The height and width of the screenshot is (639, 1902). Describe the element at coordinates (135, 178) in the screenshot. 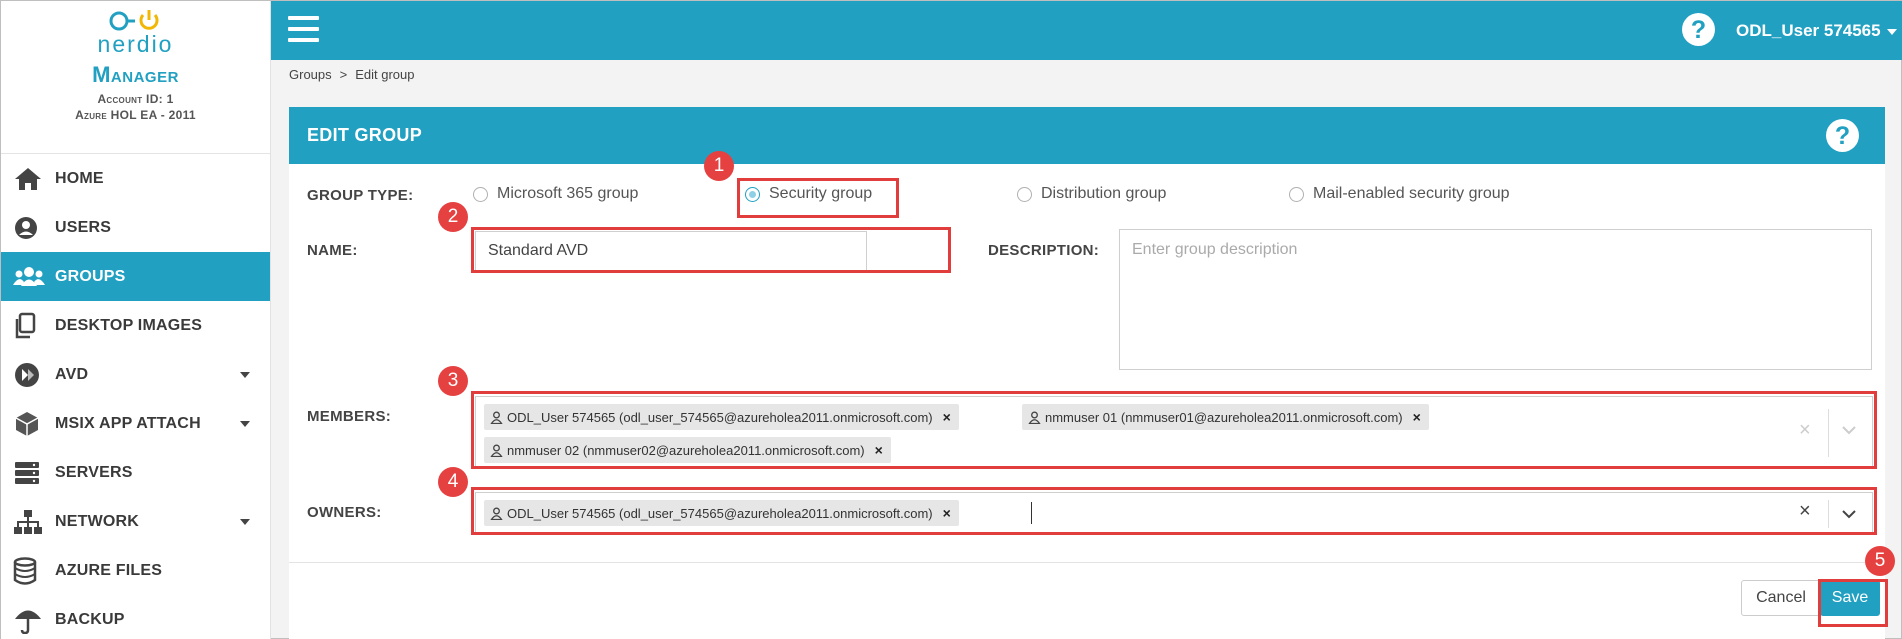

I see `sidebar-item-home: HOME` at that location.